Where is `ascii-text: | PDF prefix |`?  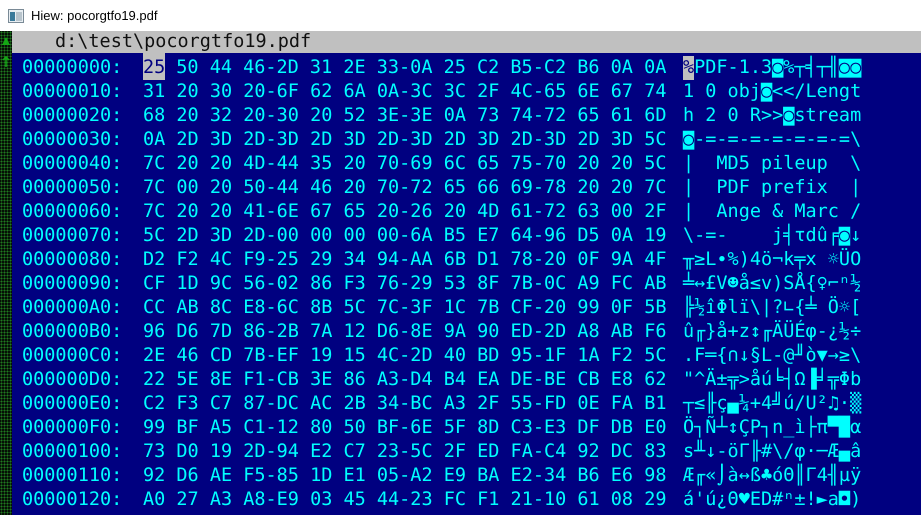 ascii-text: | PDF prefix | is located at coordinates (772, 188).